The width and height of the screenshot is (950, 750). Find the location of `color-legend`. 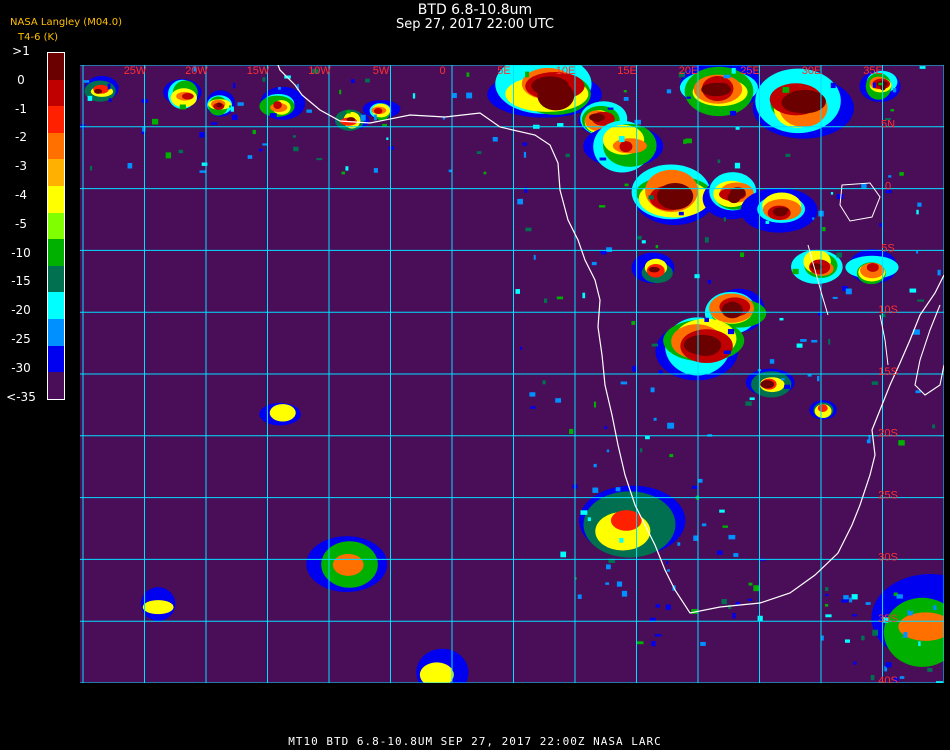

color-legend is located at coordinates (56, 226).